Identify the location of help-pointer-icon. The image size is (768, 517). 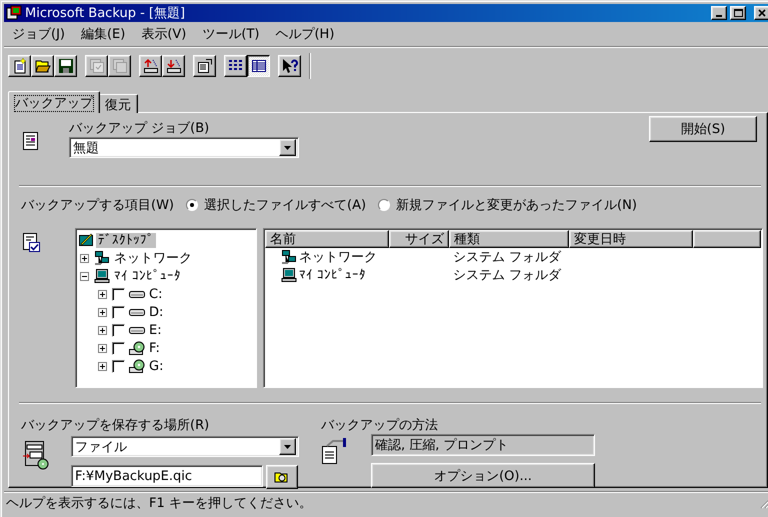
(290, 66).